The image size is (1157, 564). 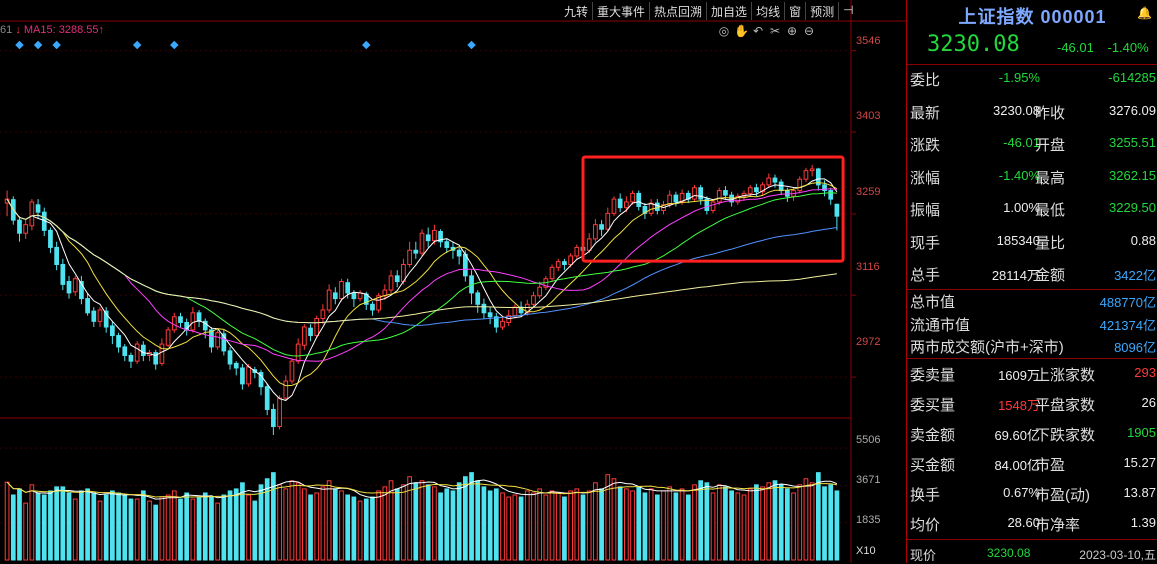 What do you see at coordinates (728, 11) in the screenshot?
I see `toolbar-add-favorite-button: 加自选` at bounding box center [728, 11].